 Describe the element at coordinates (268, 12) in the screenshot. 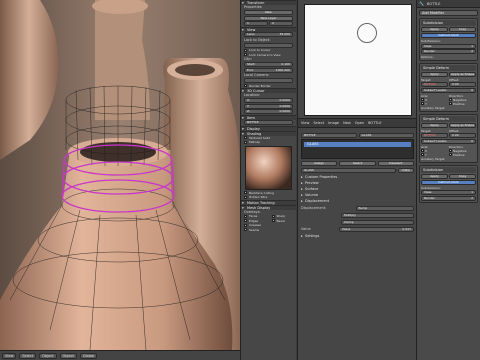

I see `new-button: New` at that location.